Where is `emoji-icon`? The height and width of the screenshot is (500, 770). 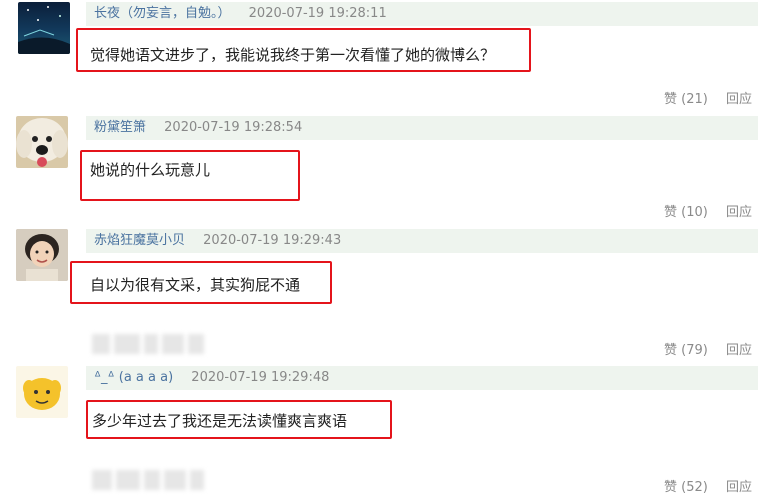
emoji-icon is located at coordinates (42, 397).